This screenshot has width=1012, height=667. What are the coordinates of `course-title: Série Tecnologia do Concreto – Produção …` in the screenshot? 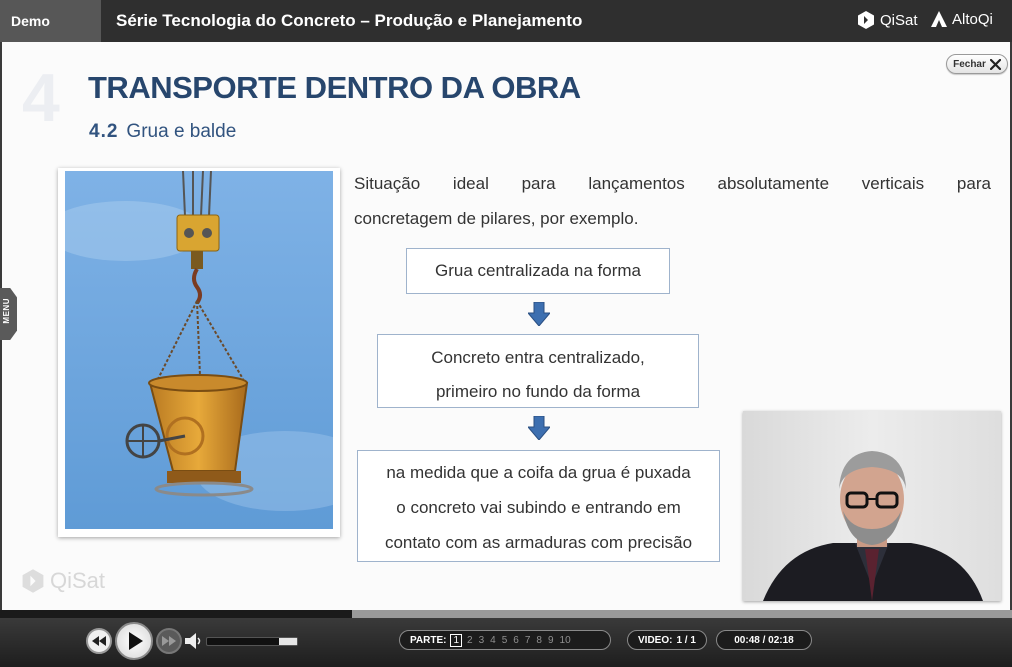 It's located at (349, 20).